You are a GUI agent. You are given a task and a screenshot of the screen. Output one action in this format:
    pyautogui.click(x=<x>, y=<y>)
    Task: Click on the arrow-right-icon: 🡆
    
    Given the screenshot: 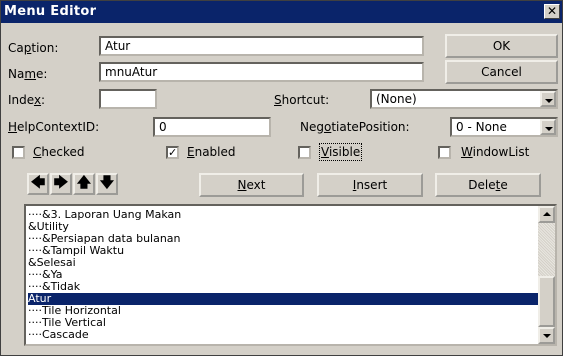 What is the action you would take?
    pyautogui.click(x=61, y=183)
    